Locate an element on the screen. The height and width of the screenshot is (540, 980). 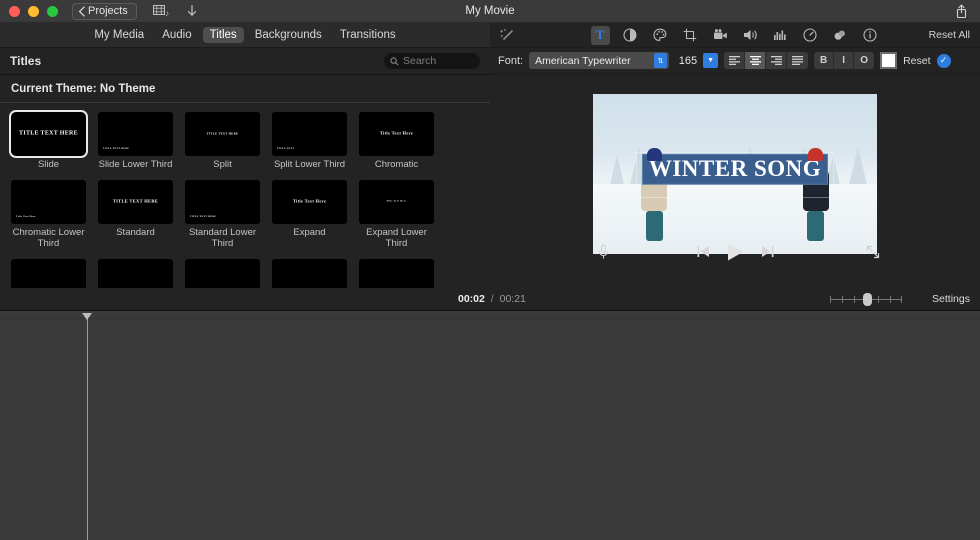
title-style-cell: TITLE TEXT Split Lower Third is located at coordinates (309, 141).